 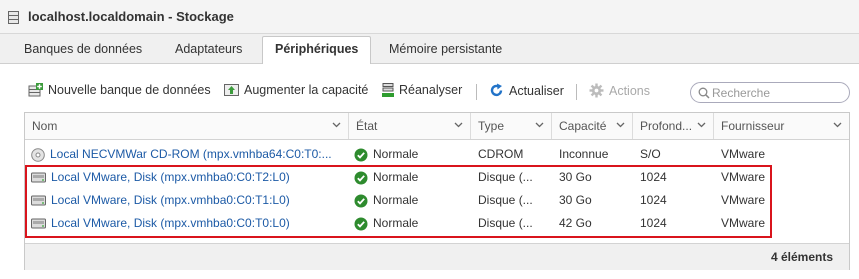 What do you see at coordinates (83, 49) in the screenshot?
I see `tab-datastores: Banques de données` at bounding box center [83, 49].